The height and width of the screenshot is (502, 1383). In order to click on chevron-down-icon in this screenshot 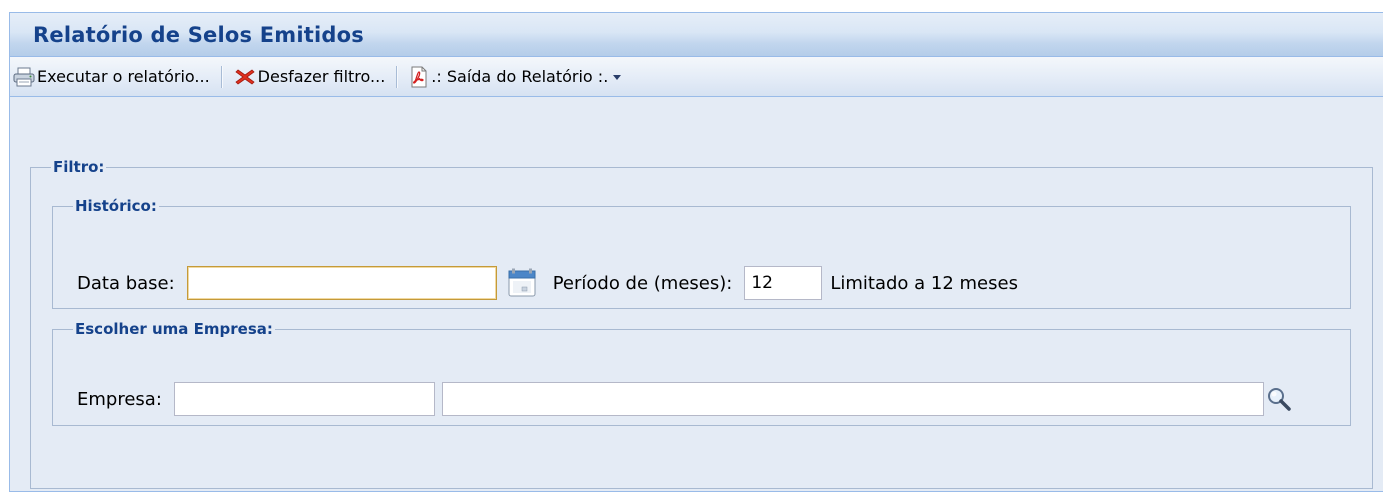, I will do `click(617, 77)`.